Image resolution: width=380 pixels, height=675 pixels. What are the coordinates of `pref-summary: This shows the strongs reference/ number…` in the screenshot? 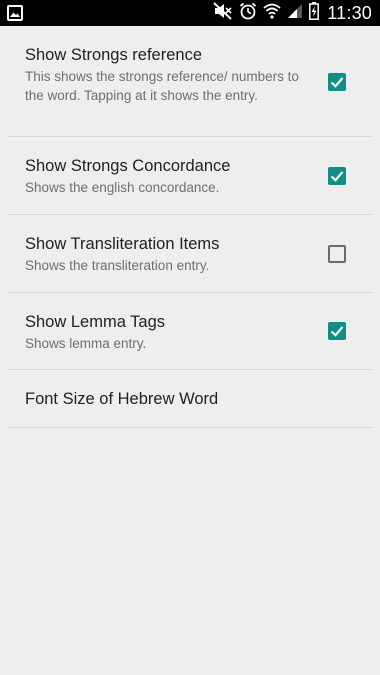 It's located at (162, 86).